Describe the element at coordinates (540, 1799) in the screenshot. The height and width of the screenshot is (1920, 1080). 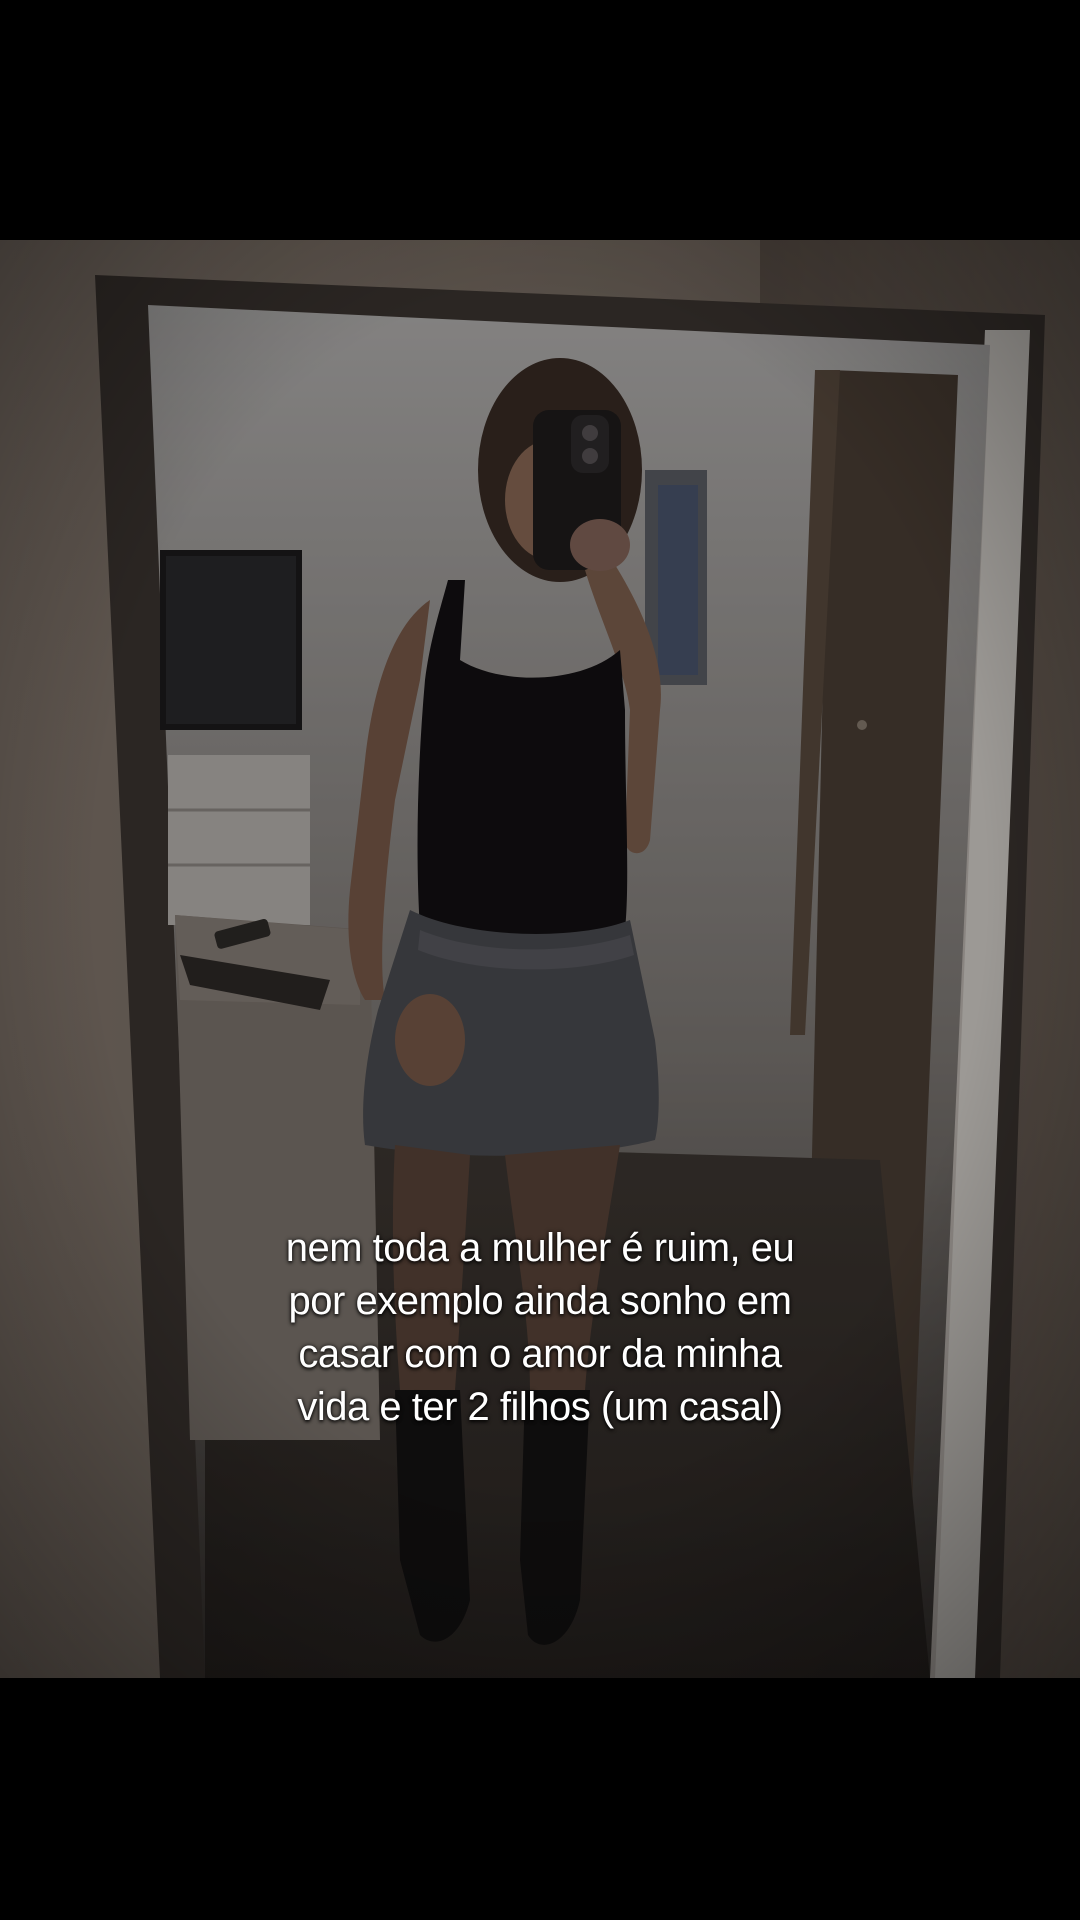
I see `letterbox-bottom` at that location.